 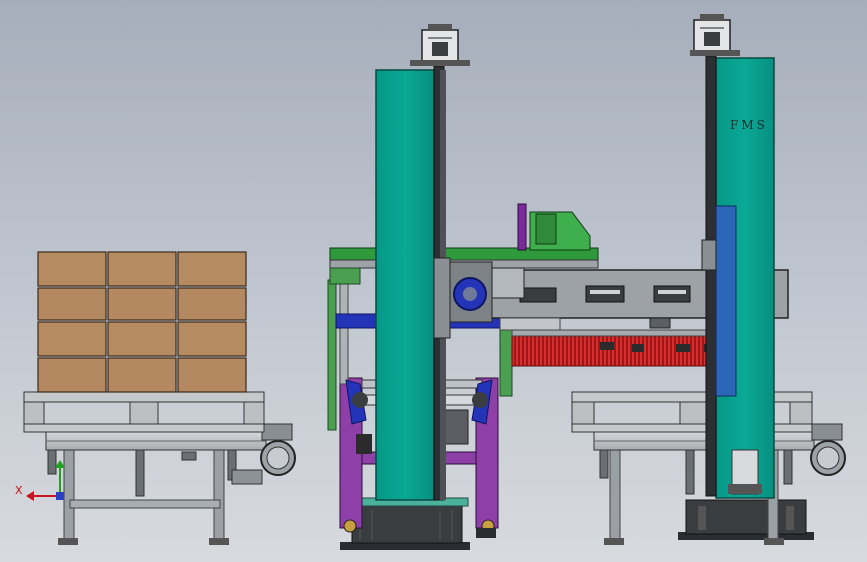 What do you see at coordinates (405, 285) in the screenshot?
I see `lift-column` at bounding box center [405, 285].